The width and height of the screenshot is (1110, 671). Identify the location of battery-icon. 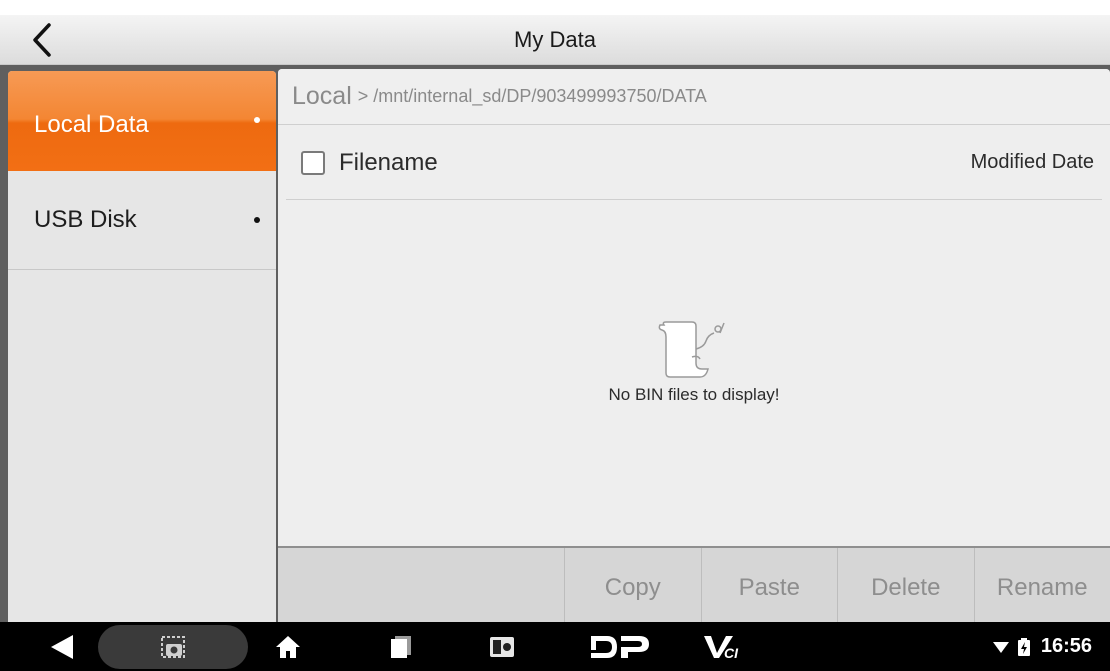
(1023, 646).